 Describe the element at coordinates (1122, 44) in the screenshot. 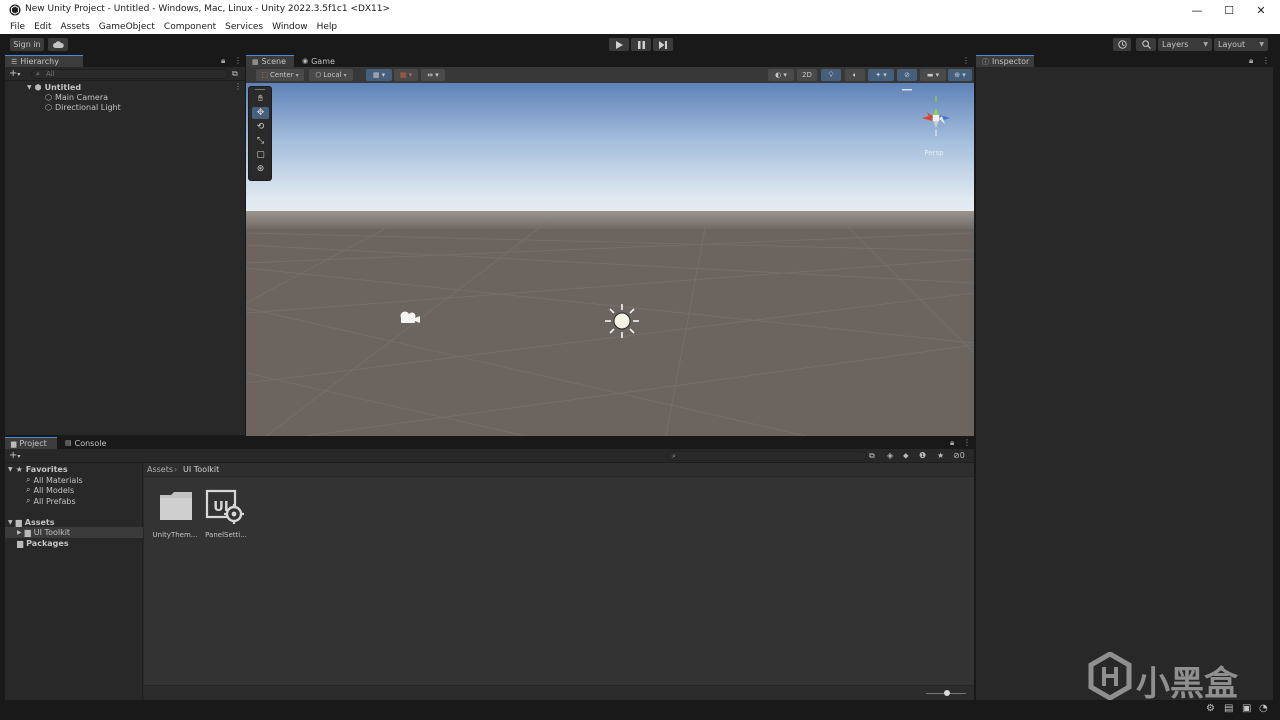

I see `undo-history-button` at that location.